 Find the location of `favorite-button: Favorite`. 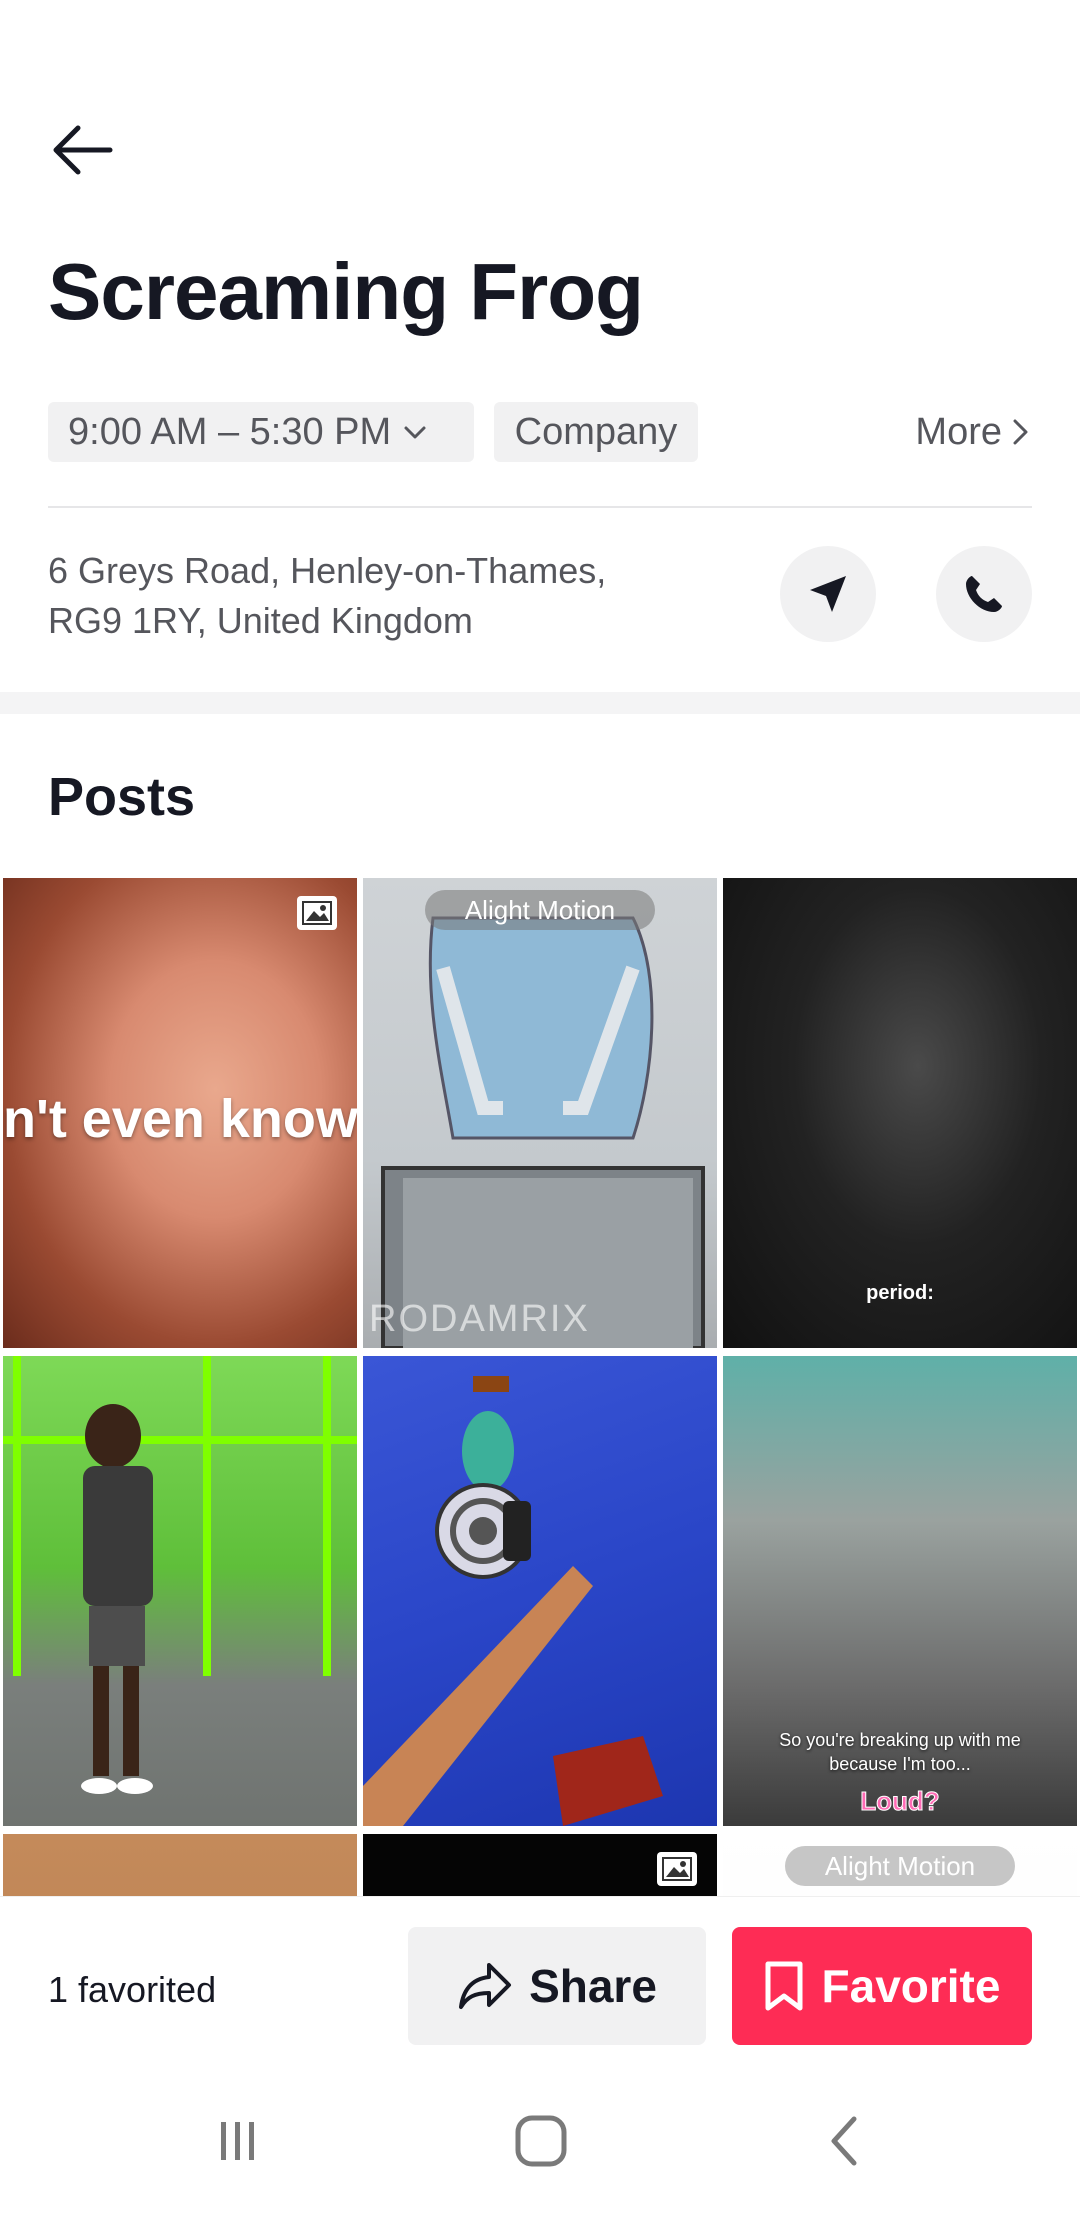

favorite-button: Favorite is located at coordinates (882, 1986).